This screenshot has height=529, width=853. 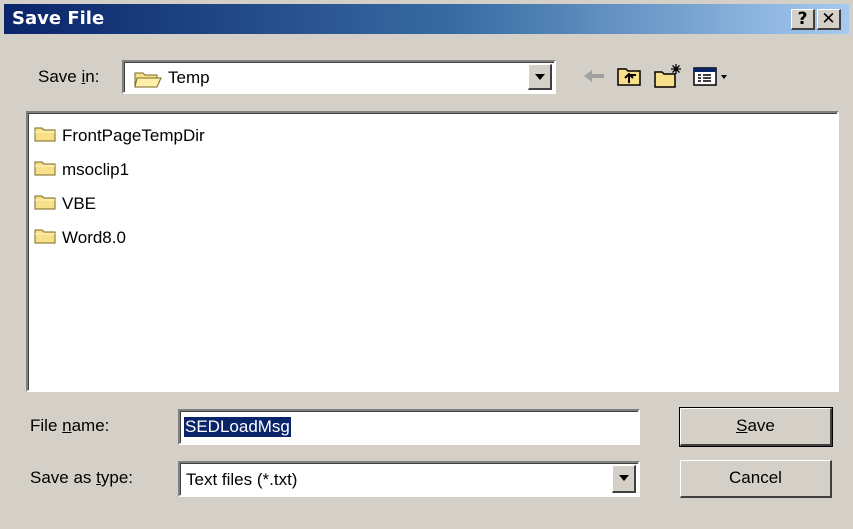 What do you see at coordinates (624, 479) in the screenshot?
I see `save-as-type-dropdown-button` at bounding box center [624, 479].